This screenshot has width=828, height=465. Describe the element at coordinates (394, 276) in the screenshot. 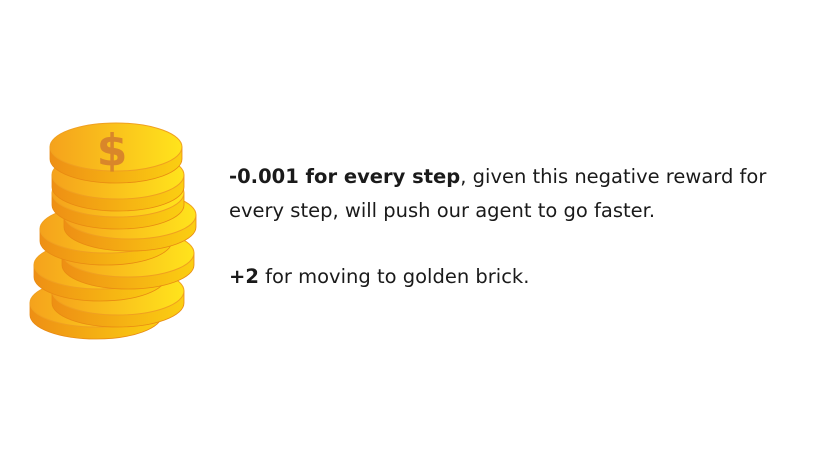

I see `reward-golden-brick-description: for moving to golden brick.` at that location.